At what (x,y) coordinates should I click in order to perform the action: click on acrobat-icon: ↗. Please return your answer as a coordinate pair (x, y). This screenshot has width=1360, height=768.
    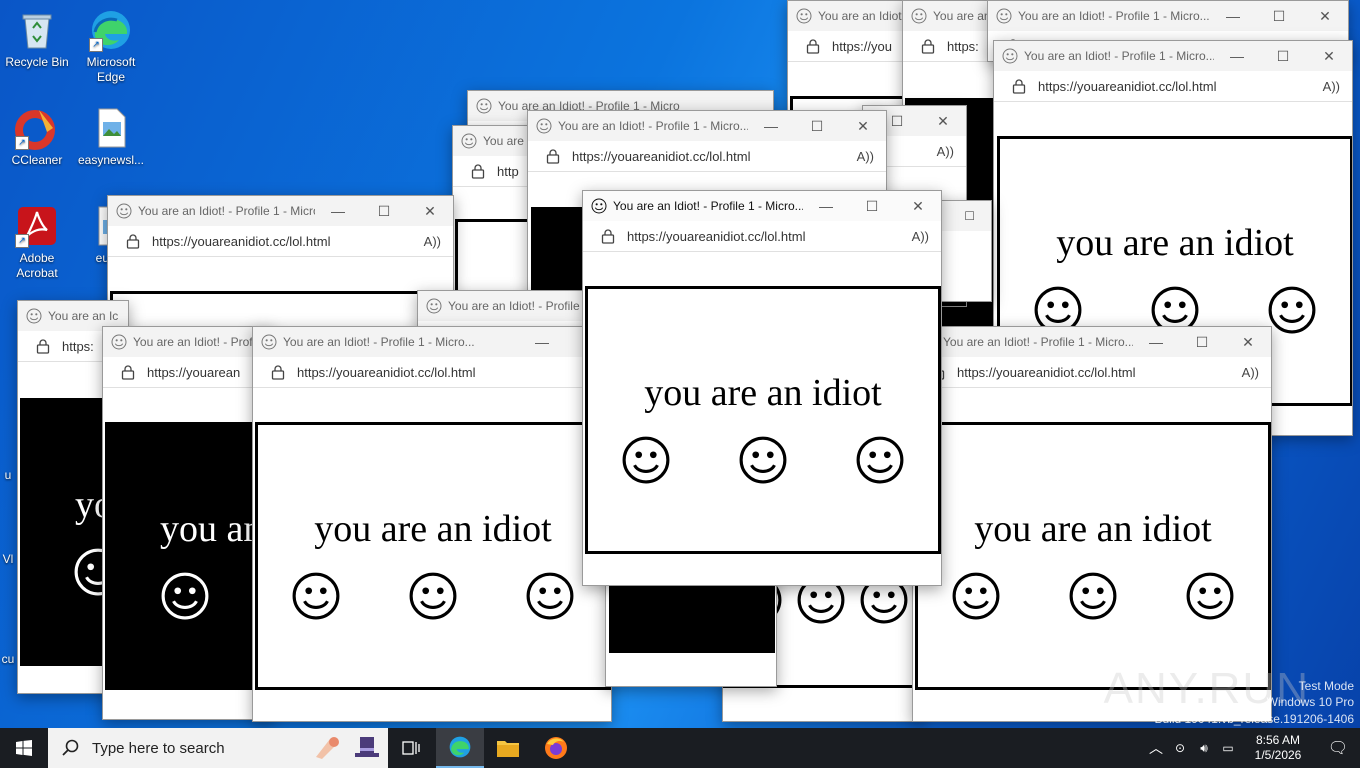
    Looking at the image, I should click on (37, 226).